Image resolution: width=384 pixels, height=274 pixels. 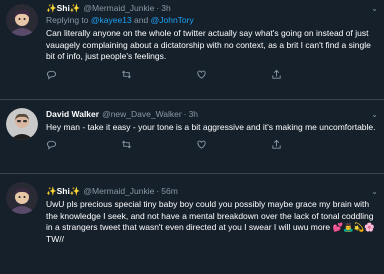 What do you see at coordinates (169, 191) in the screenshot?
I see `timestamp: 56m` at bounding box center [169, 191].